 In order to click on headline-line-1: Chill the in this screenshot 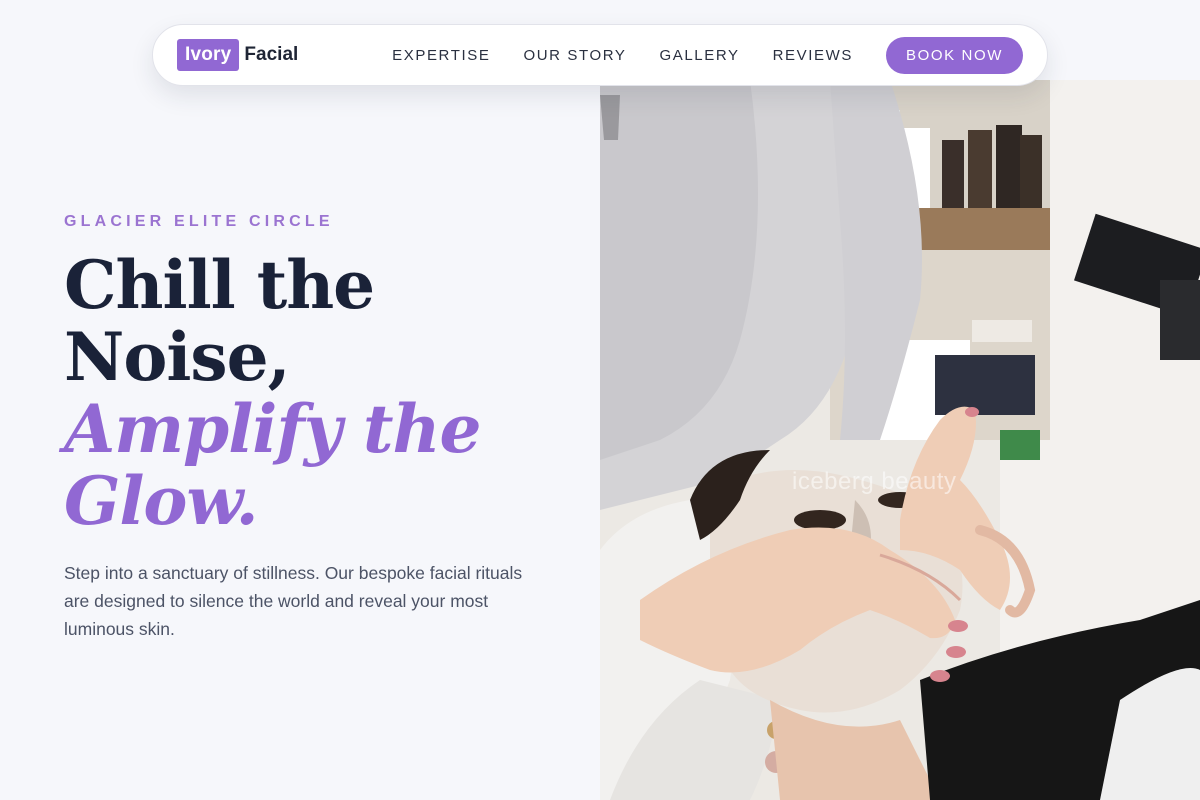, I will do `click(219, 285)`.